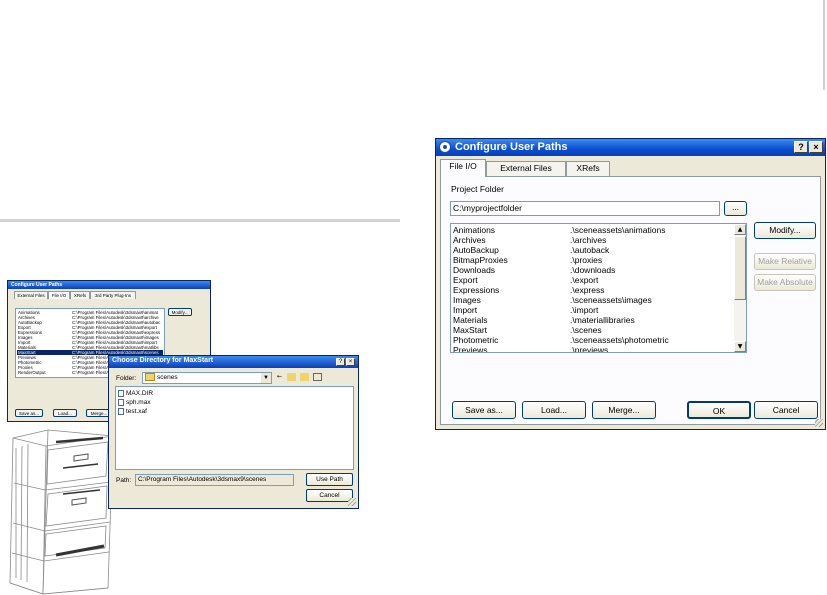 This screenshot has width=827, height=595. I want to click on list-item: Import .\import, so click(591, 310).